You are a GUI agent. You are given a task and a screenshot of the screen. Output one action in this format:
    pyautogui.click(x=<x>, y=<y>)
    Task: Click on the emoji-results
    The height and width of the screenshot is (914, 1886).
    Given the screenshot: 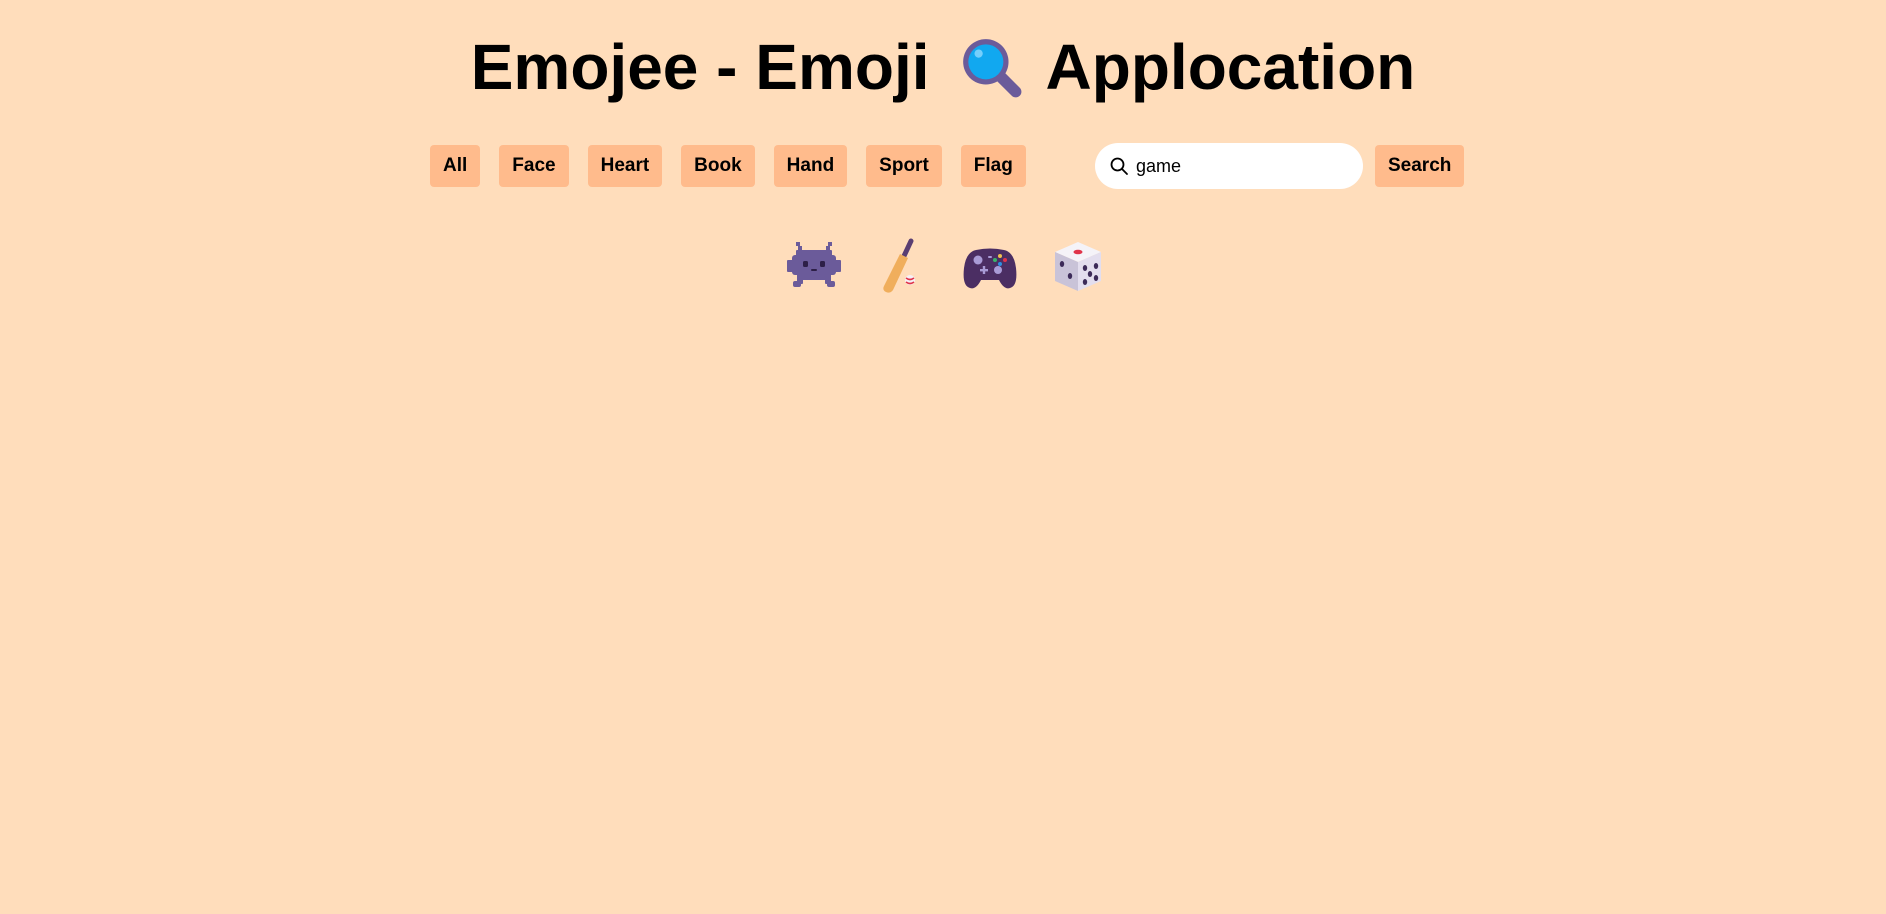 What is the action you would take?
    pyautogui.click(x=962, y=266)
    